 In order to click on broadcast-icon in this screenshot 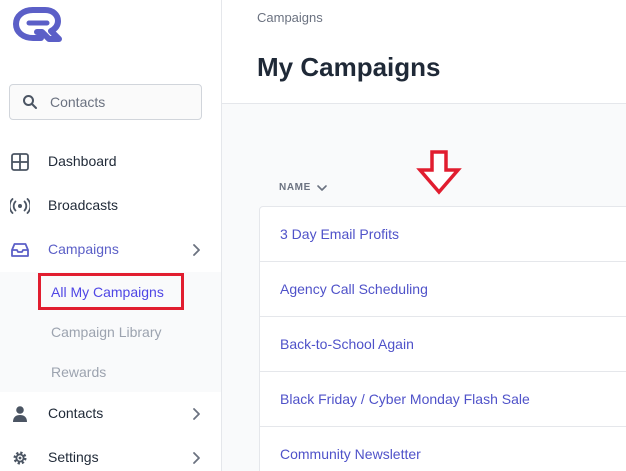, I will do `click(20, 206)`.